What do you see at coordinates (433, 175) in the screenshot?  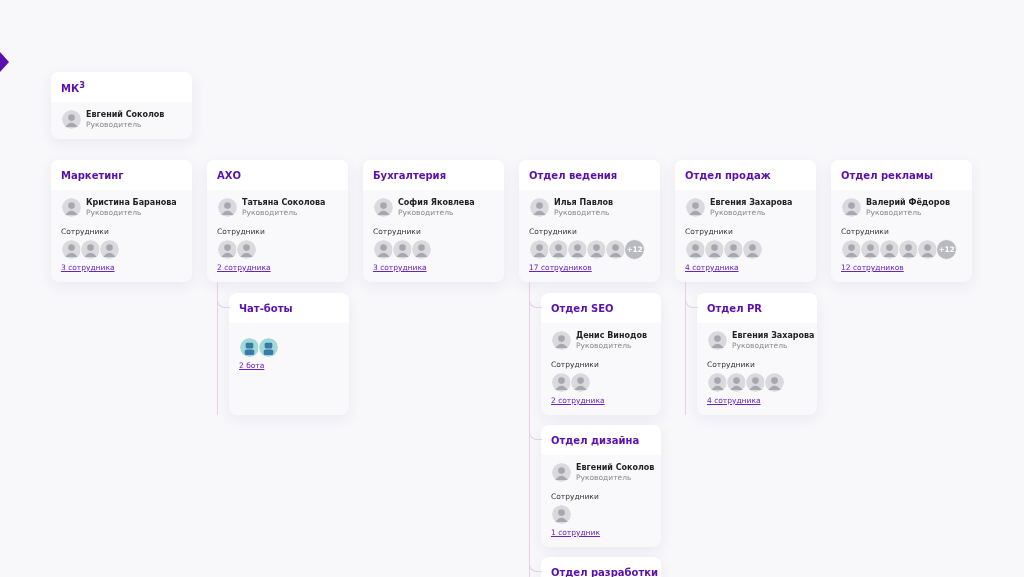 I see `department-title: Бухгалтерия` at bounding box center [433, 175].